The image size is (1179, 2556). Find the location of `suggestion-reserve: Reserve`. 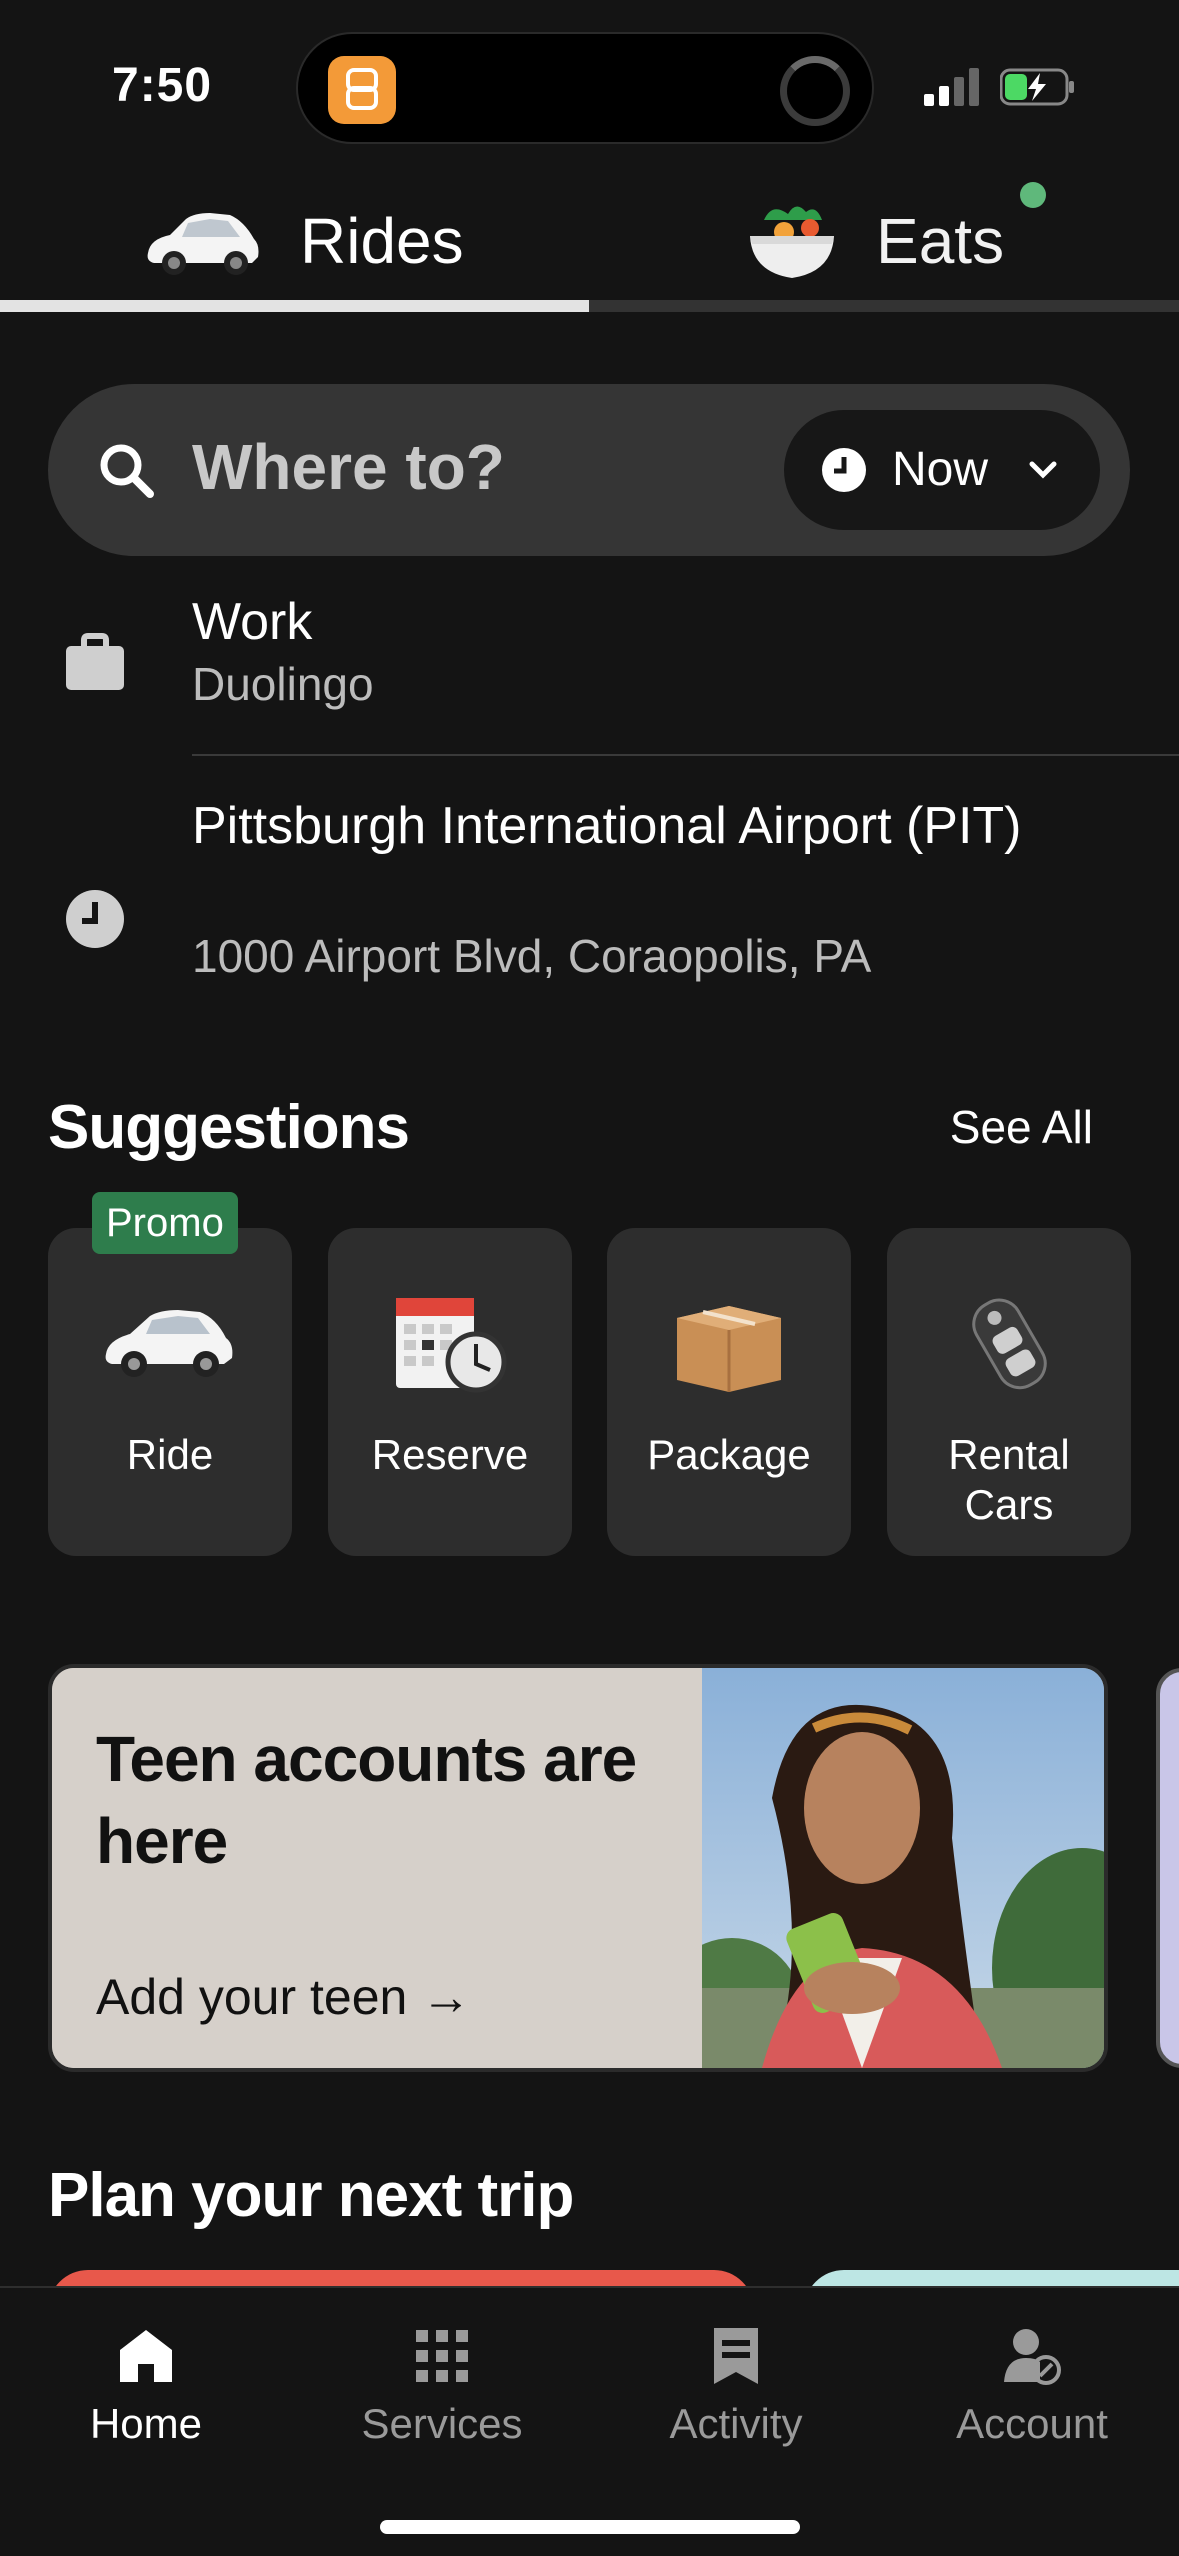

suggestion-reserve: Reserve is located at coordinates (450, 1392).